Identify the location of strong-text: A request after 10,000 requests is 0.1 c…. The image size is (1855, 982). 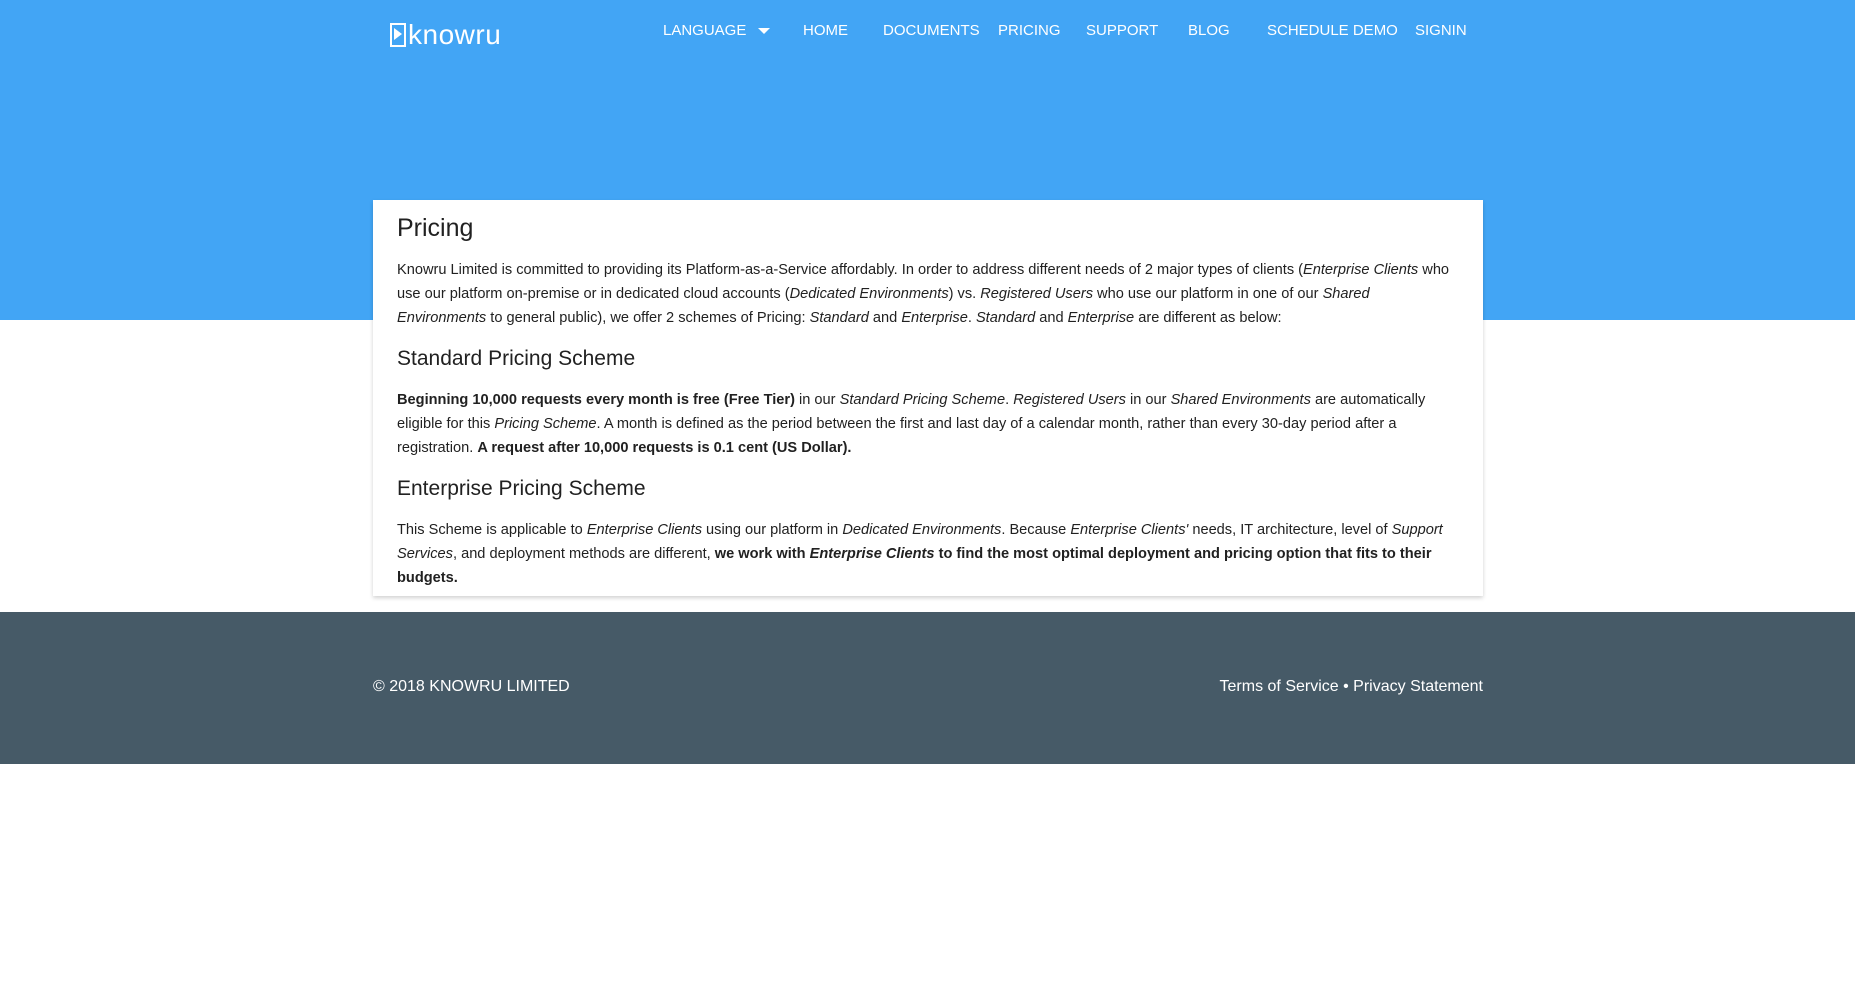
(664, 448).